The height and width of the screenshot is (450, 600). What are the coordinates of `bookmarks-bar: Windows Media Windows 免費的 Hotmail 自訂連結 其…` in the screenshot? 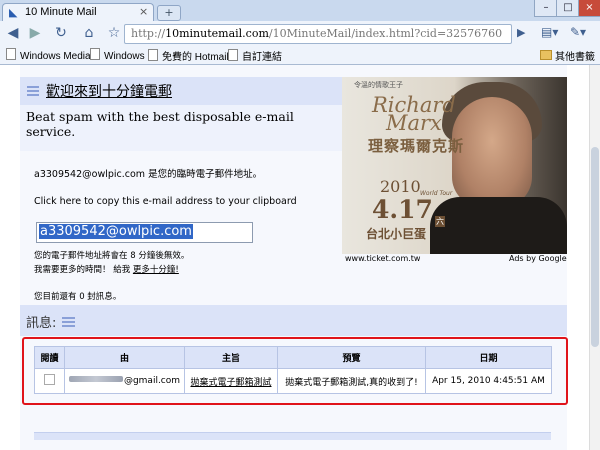 It's located at (300, 55).